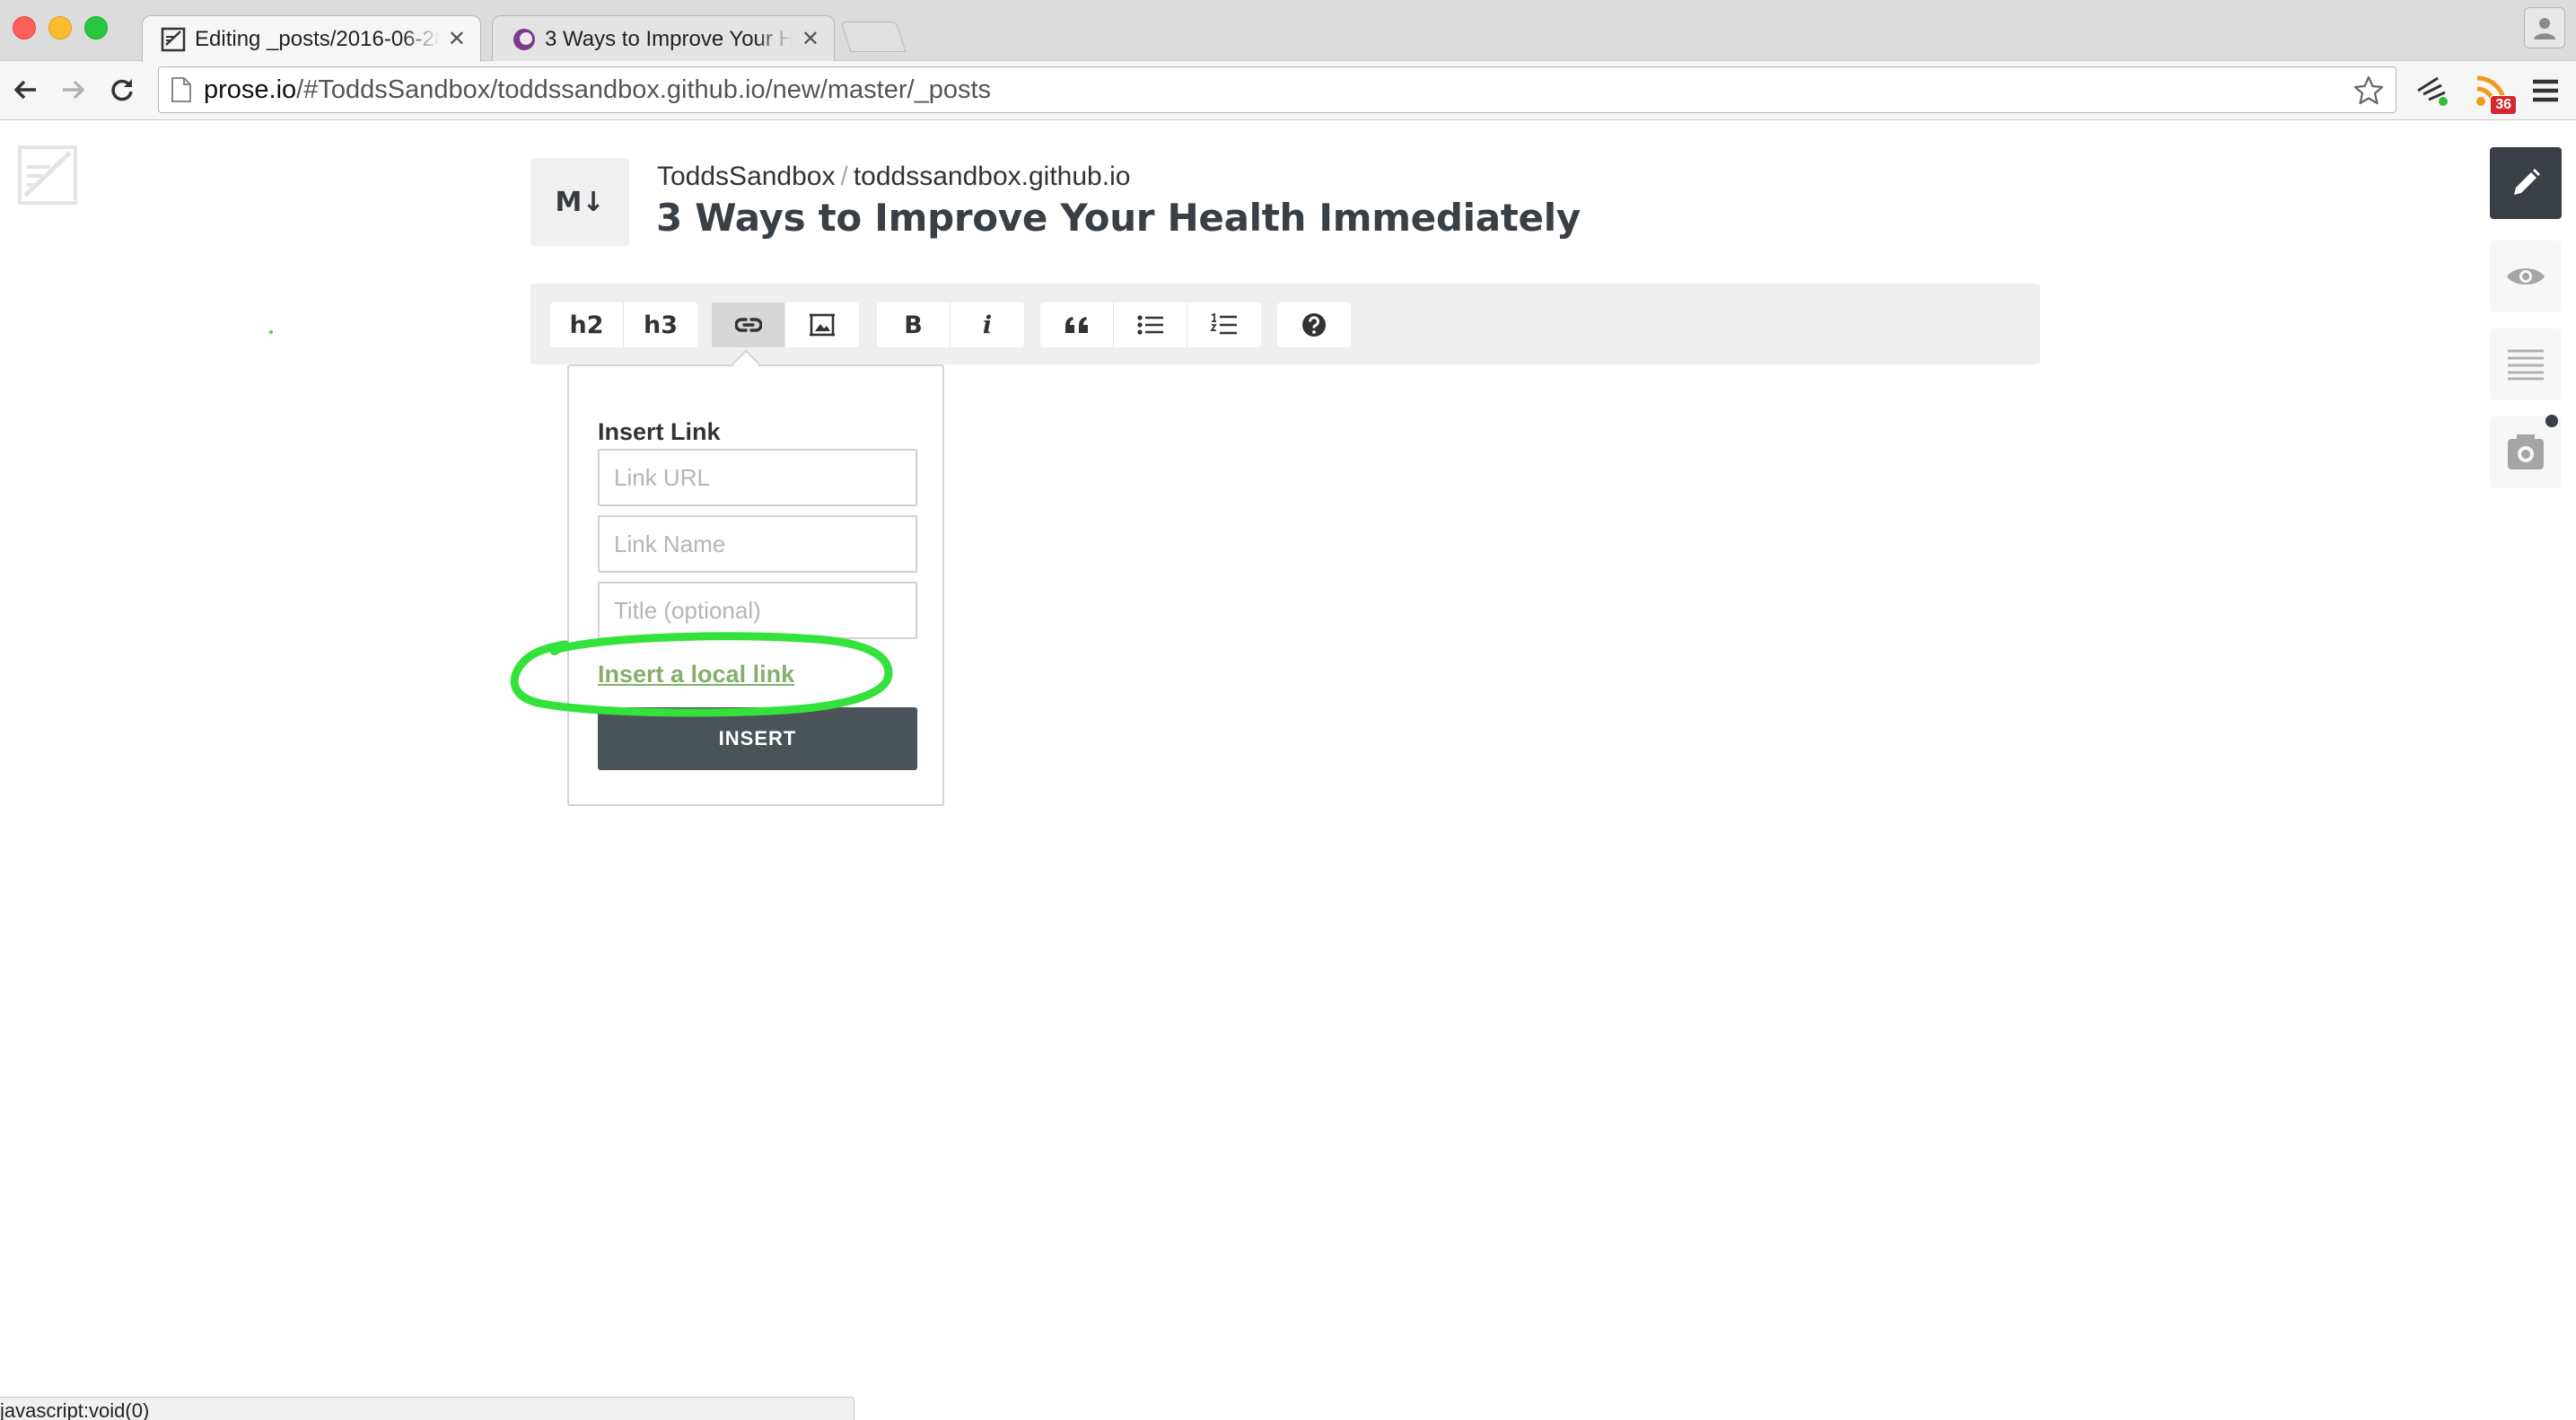  Describe the element at coordinates (757, 738) in the screenshot. I see `insert-button: INSERT` at that location.